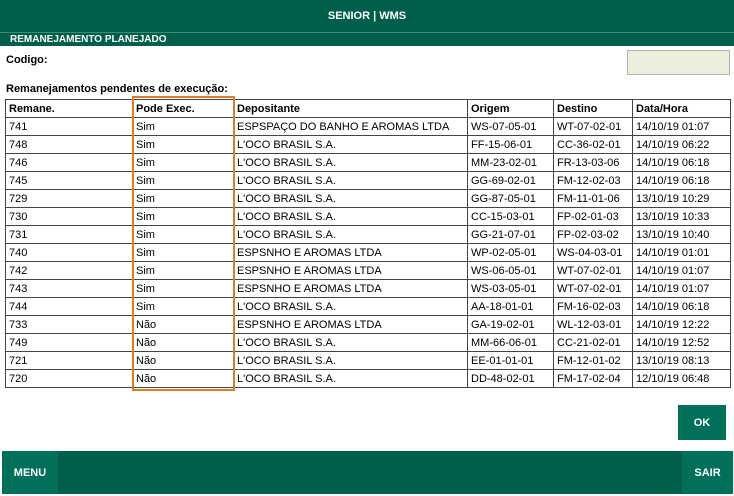 The width and height of the screenshot is (734, 496). What do you see at coordinates (593, 306) in the screenshot?
I see `cell-destino: FM-16-02-03` at bounding box center [593, 306].